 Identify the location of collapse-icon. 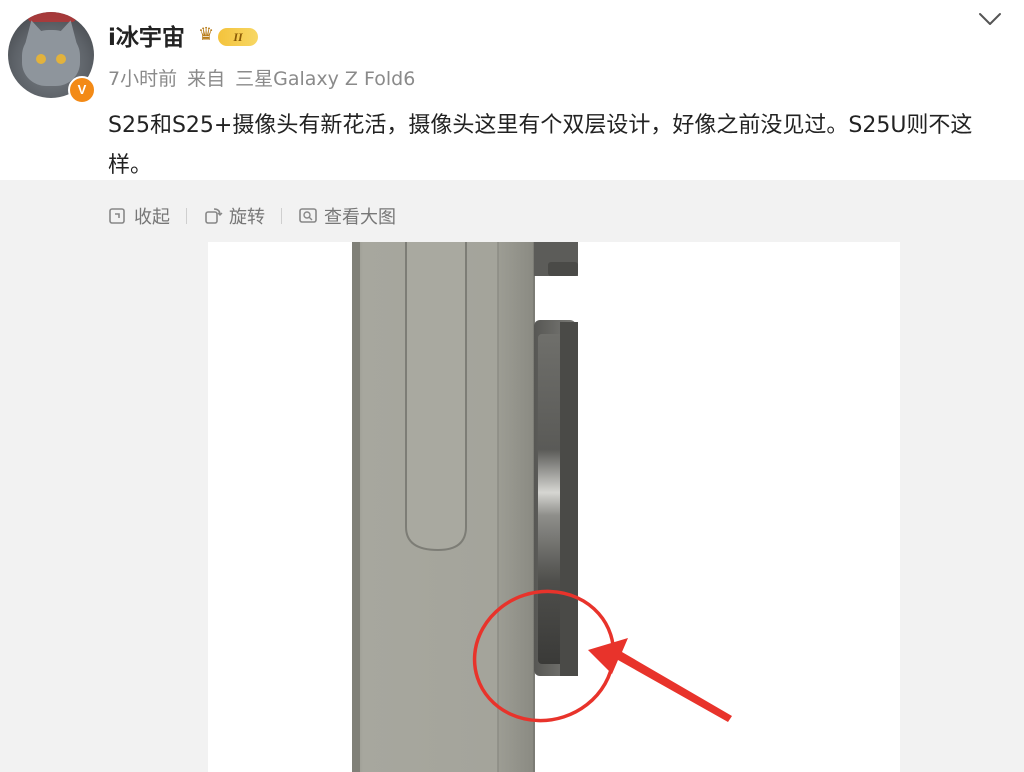
(117, 216).